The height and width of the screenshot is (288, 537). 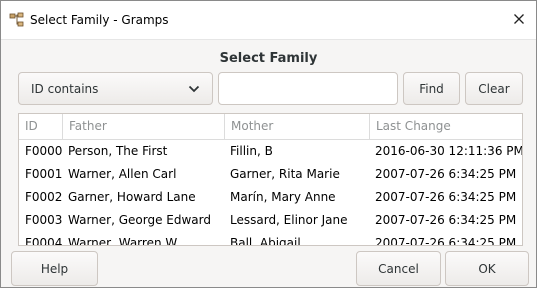 What do you see at coordinates (44, 220) in the screenshot?
I see `cell-id: F0003` at bounding box center [44, 220].